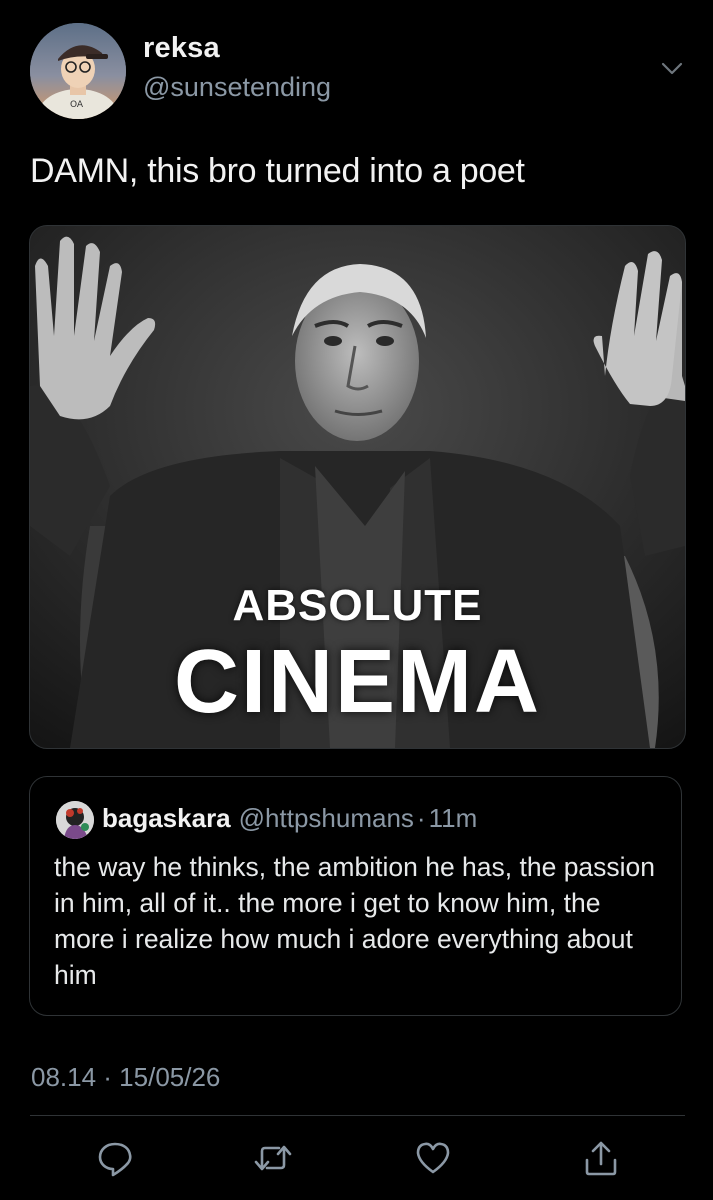 The height and width of the screenshot is (1200, 713). Describe the element at coordinates (166, 818) in the screenshot. I see `quoted-author-name: bagaskara` at that location.